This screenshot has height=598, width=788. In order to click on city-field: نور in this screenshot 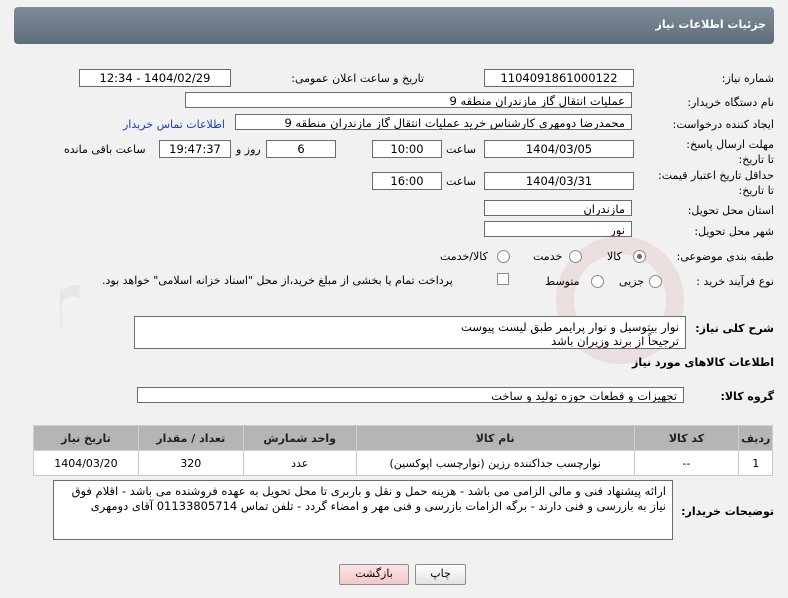, I will do `click(558, 229)`.